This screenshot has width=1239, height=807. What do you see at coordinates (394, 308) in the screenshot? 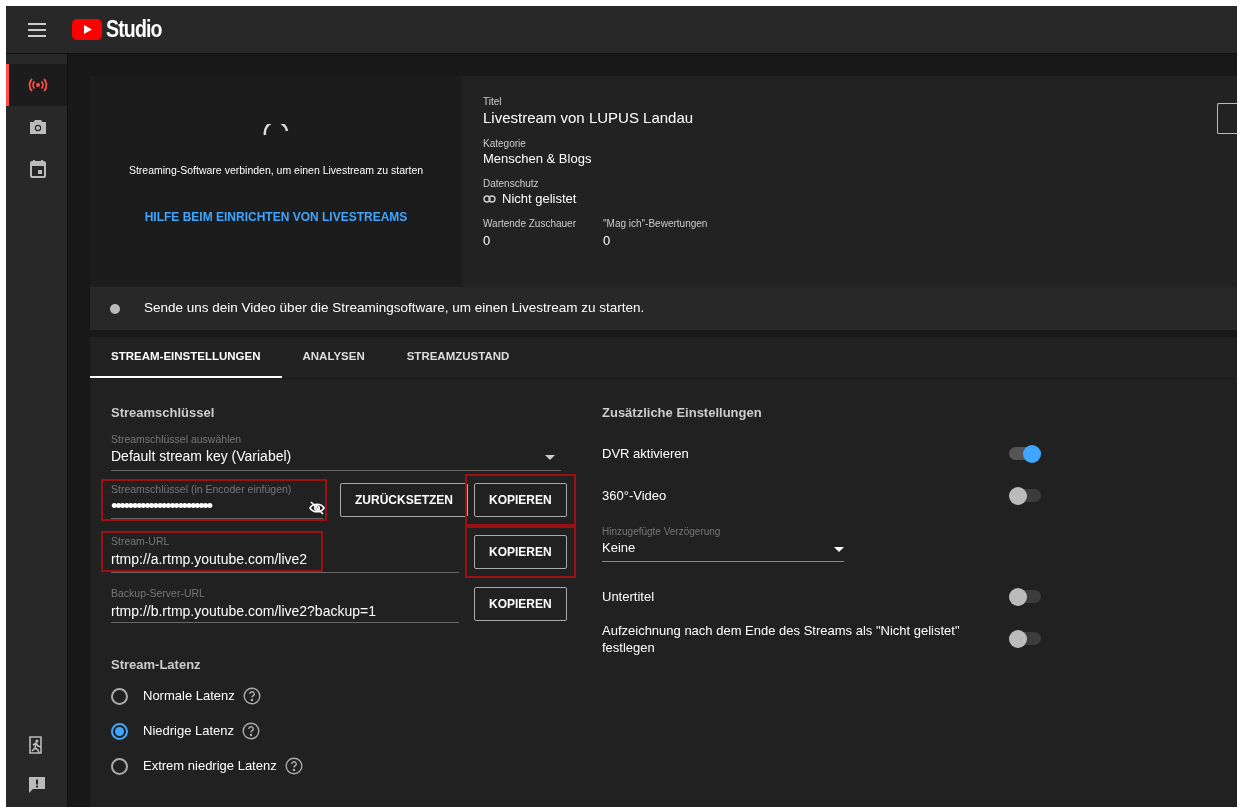
I see `status-message: Sende uns dein Video über die Streamingsoftware, um einen Livestream zu starten.` at bounding box center [394, 308].